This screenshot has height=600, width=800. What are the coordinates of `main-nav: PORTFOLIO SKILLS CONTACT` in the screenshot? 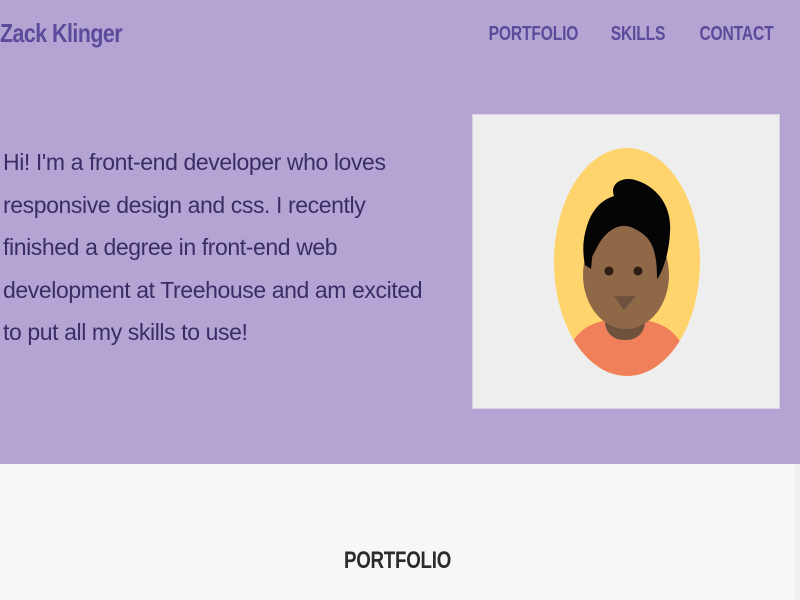 It's located at (630, 34).